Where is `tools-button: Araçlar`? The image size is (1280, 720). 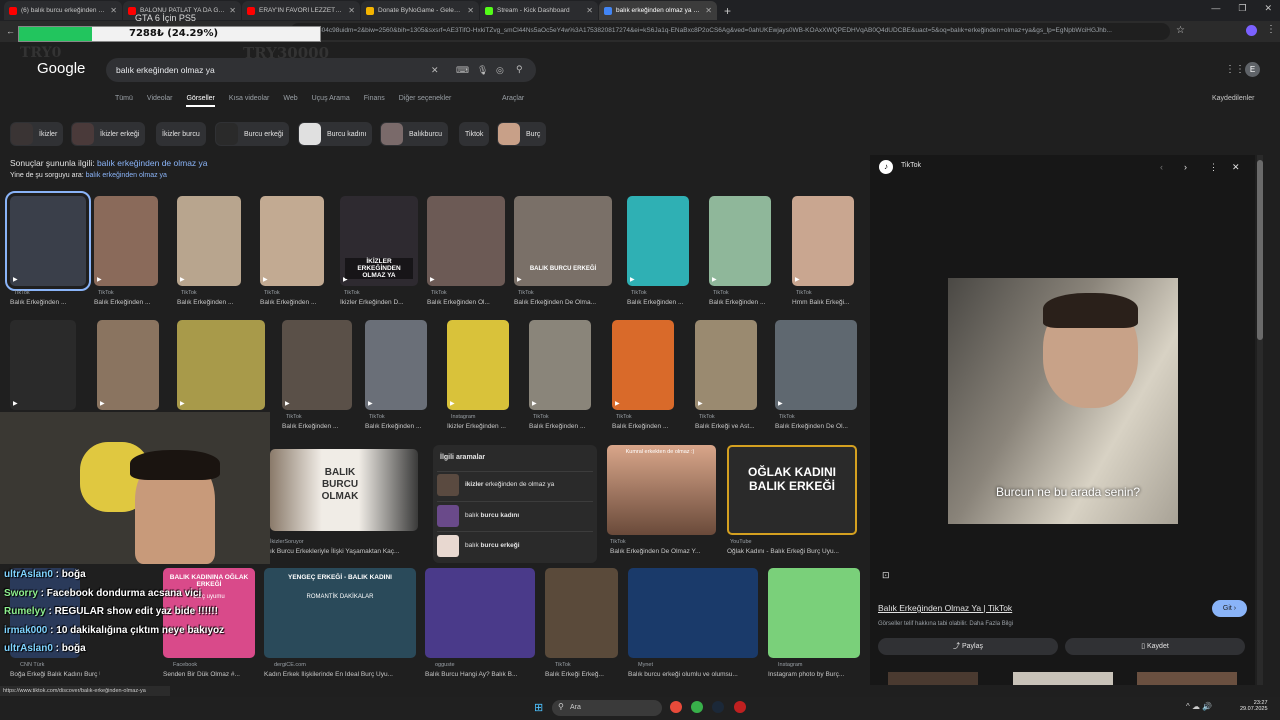
tools-button: Araçlar is located at coordinates (513, 98).